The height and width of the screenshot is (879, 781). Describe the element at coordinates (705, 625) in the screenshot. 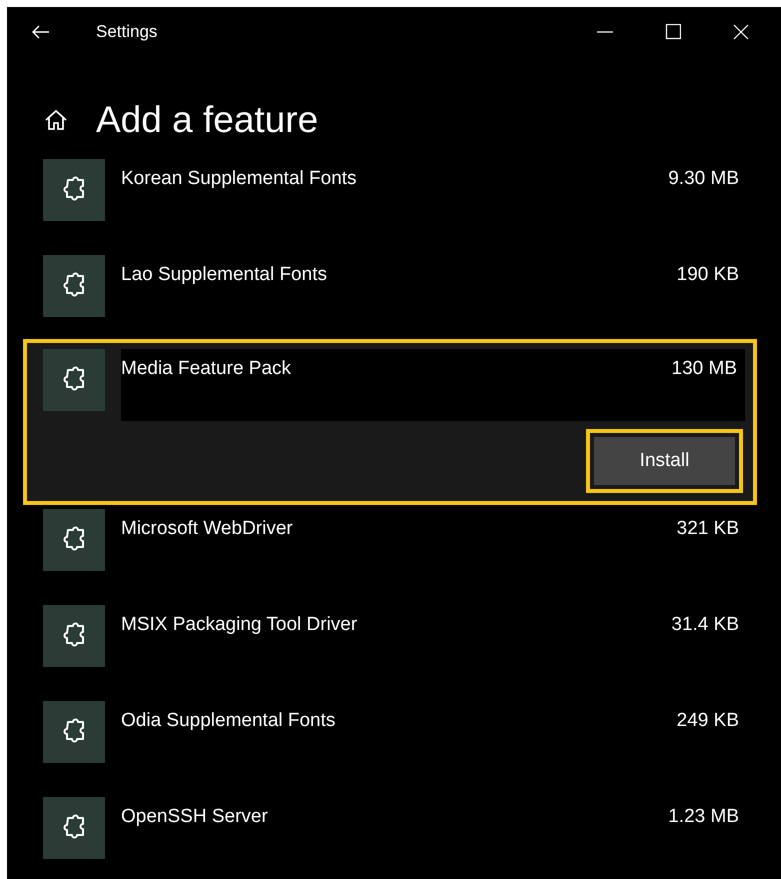

I see `feature-size: 31.4 KB` at that location.